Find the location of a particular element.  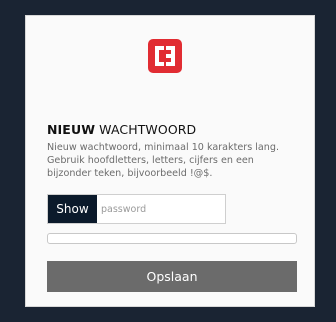

title-bold: NIEUW is located at coordinates (71, 129).